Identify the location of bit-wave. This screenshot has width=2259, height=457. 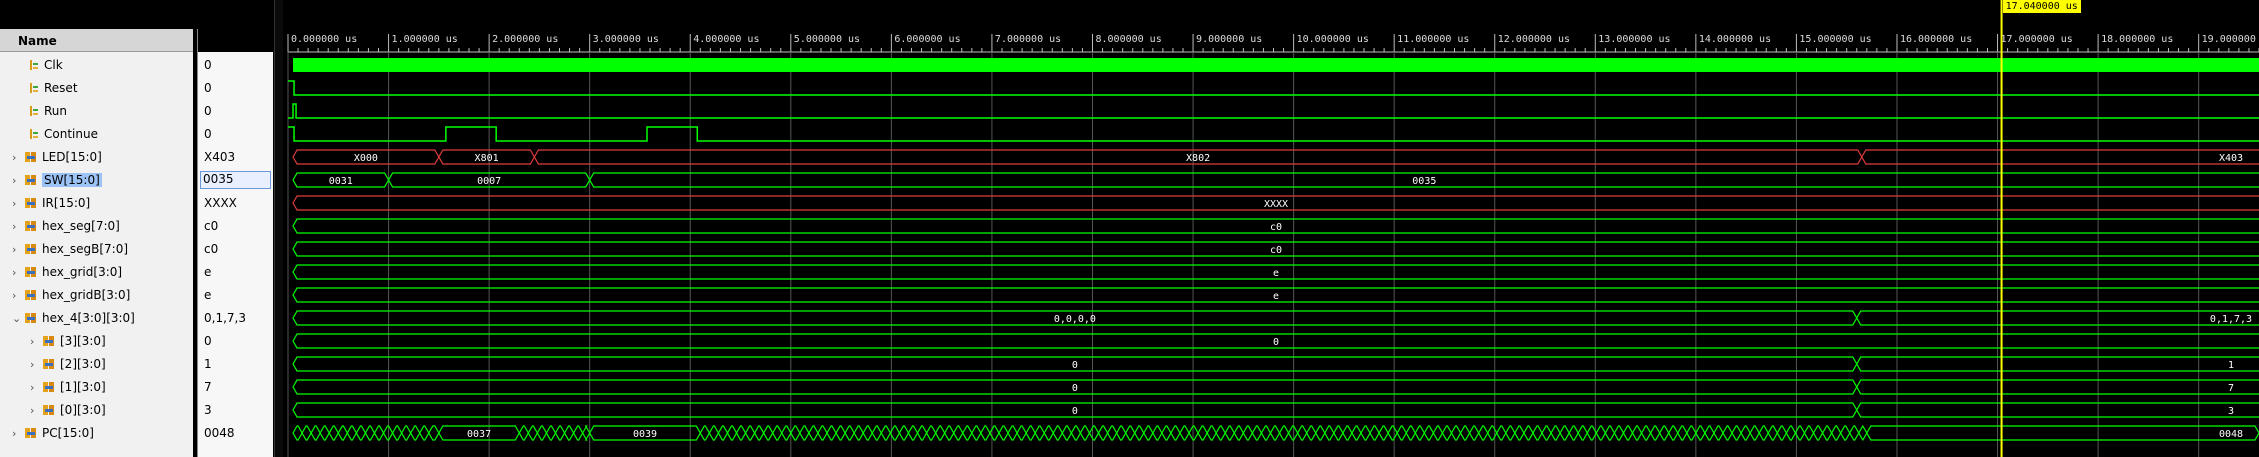
(1273, 134).